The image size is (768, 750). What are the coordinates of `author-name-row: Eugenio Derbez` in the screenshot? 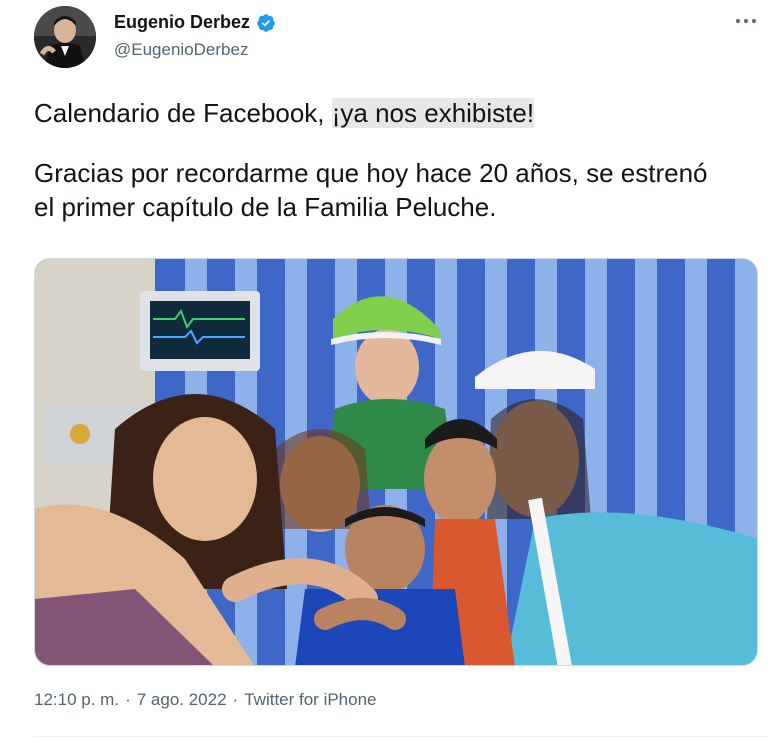 It's located at (195, 22).